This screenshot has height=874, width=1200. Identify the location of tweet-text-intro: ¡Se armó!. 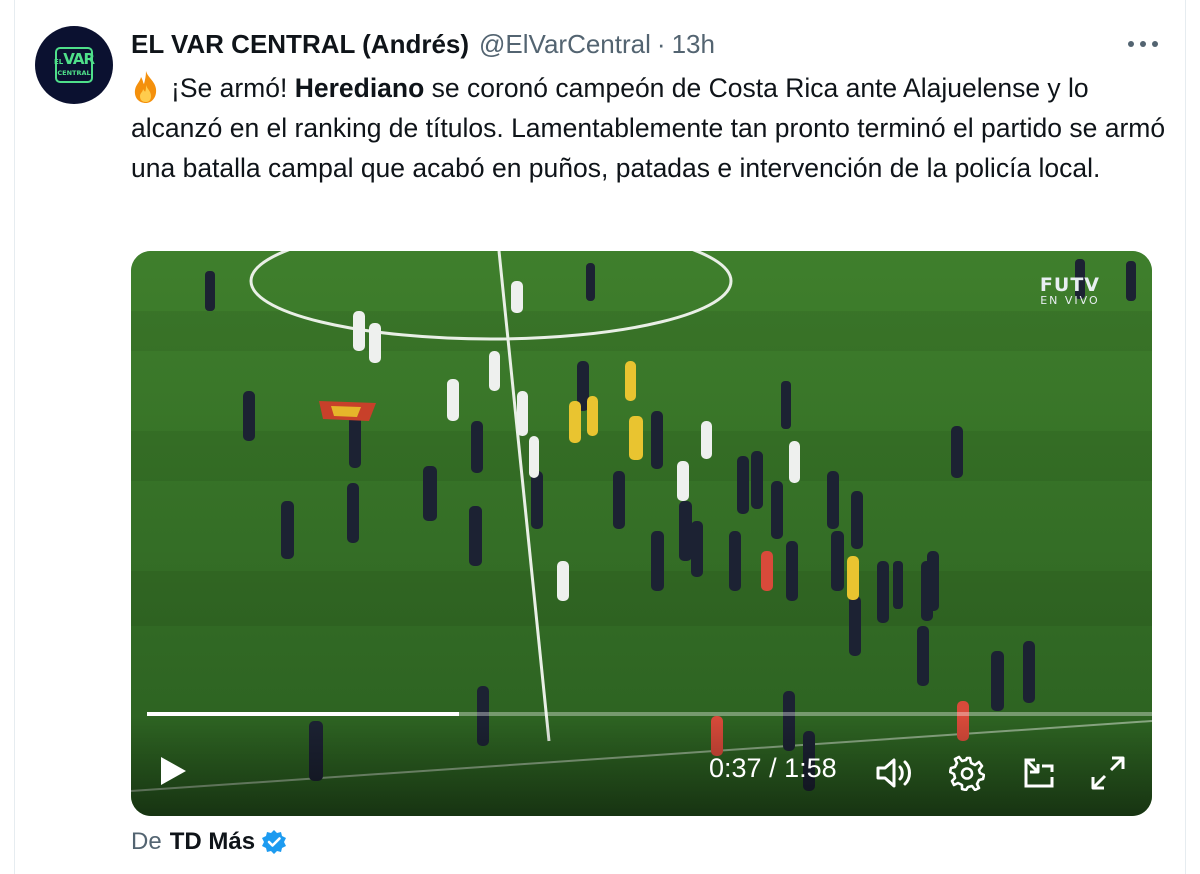
(233, 88).